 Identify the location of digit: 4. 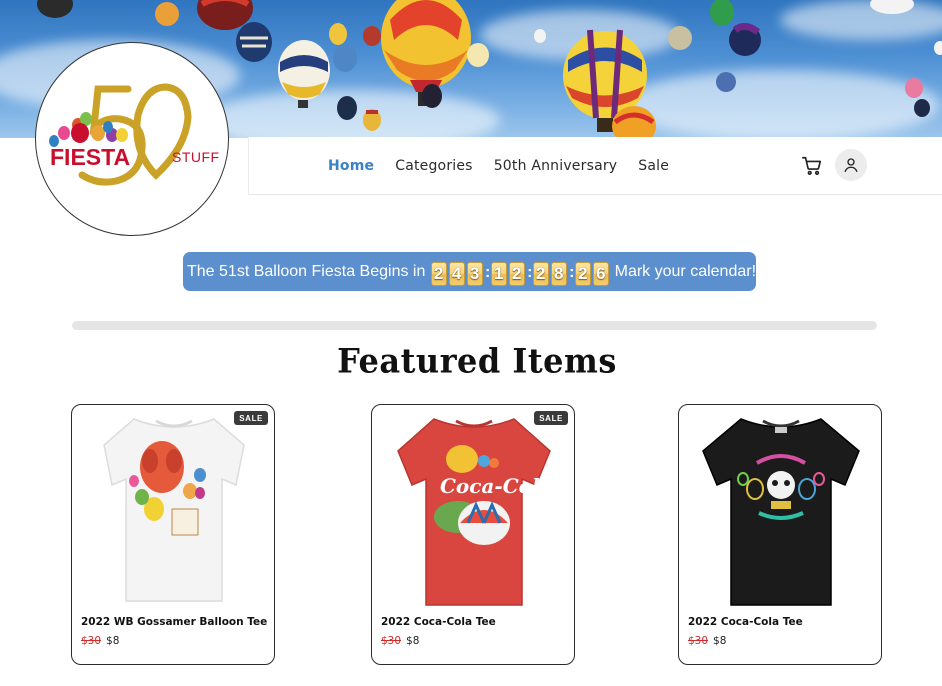
(456, 273).